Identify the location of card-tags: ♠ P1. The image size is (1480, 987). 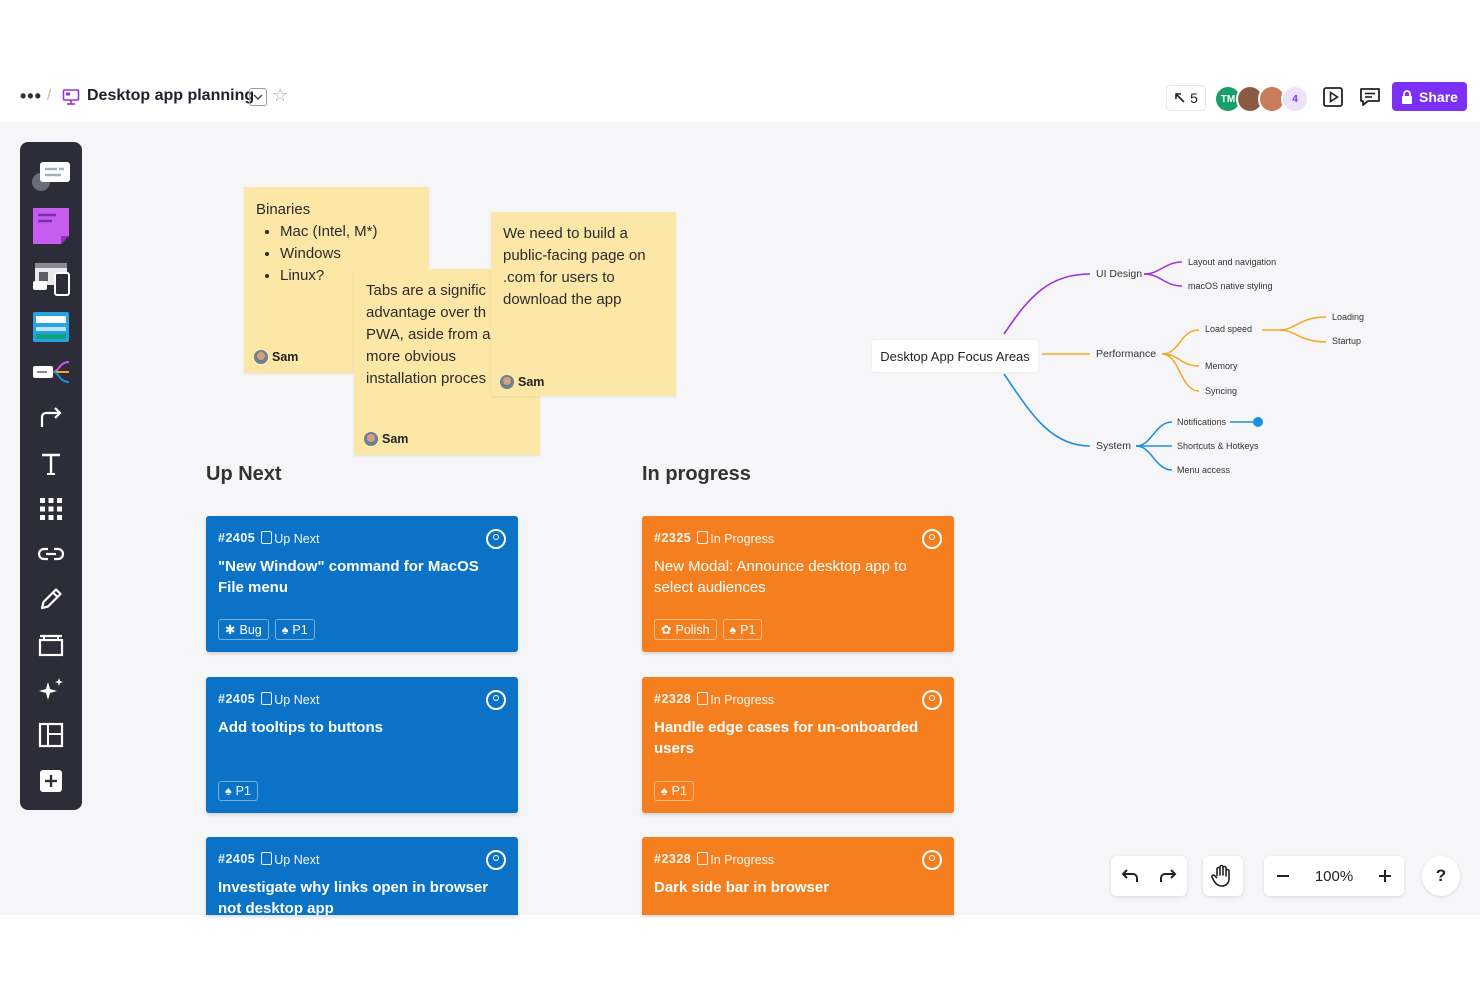
(674, 791).